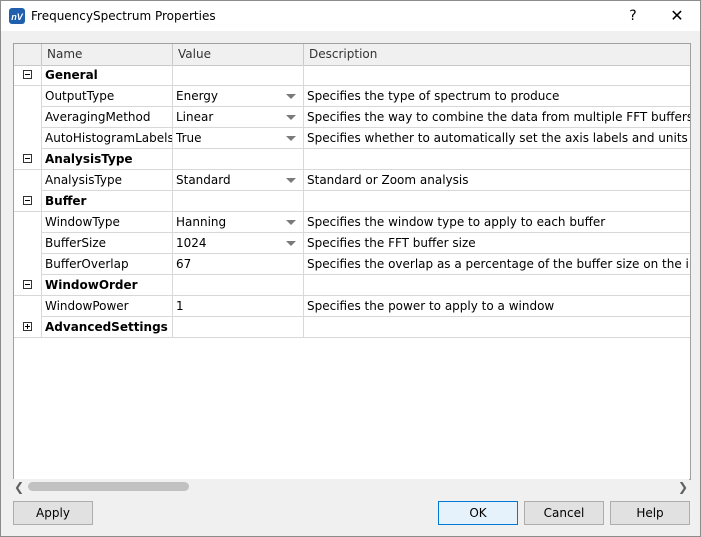 The height and width of the screenshot is (537, 701). I want to click on svg-text: nV, so click(17, 17).